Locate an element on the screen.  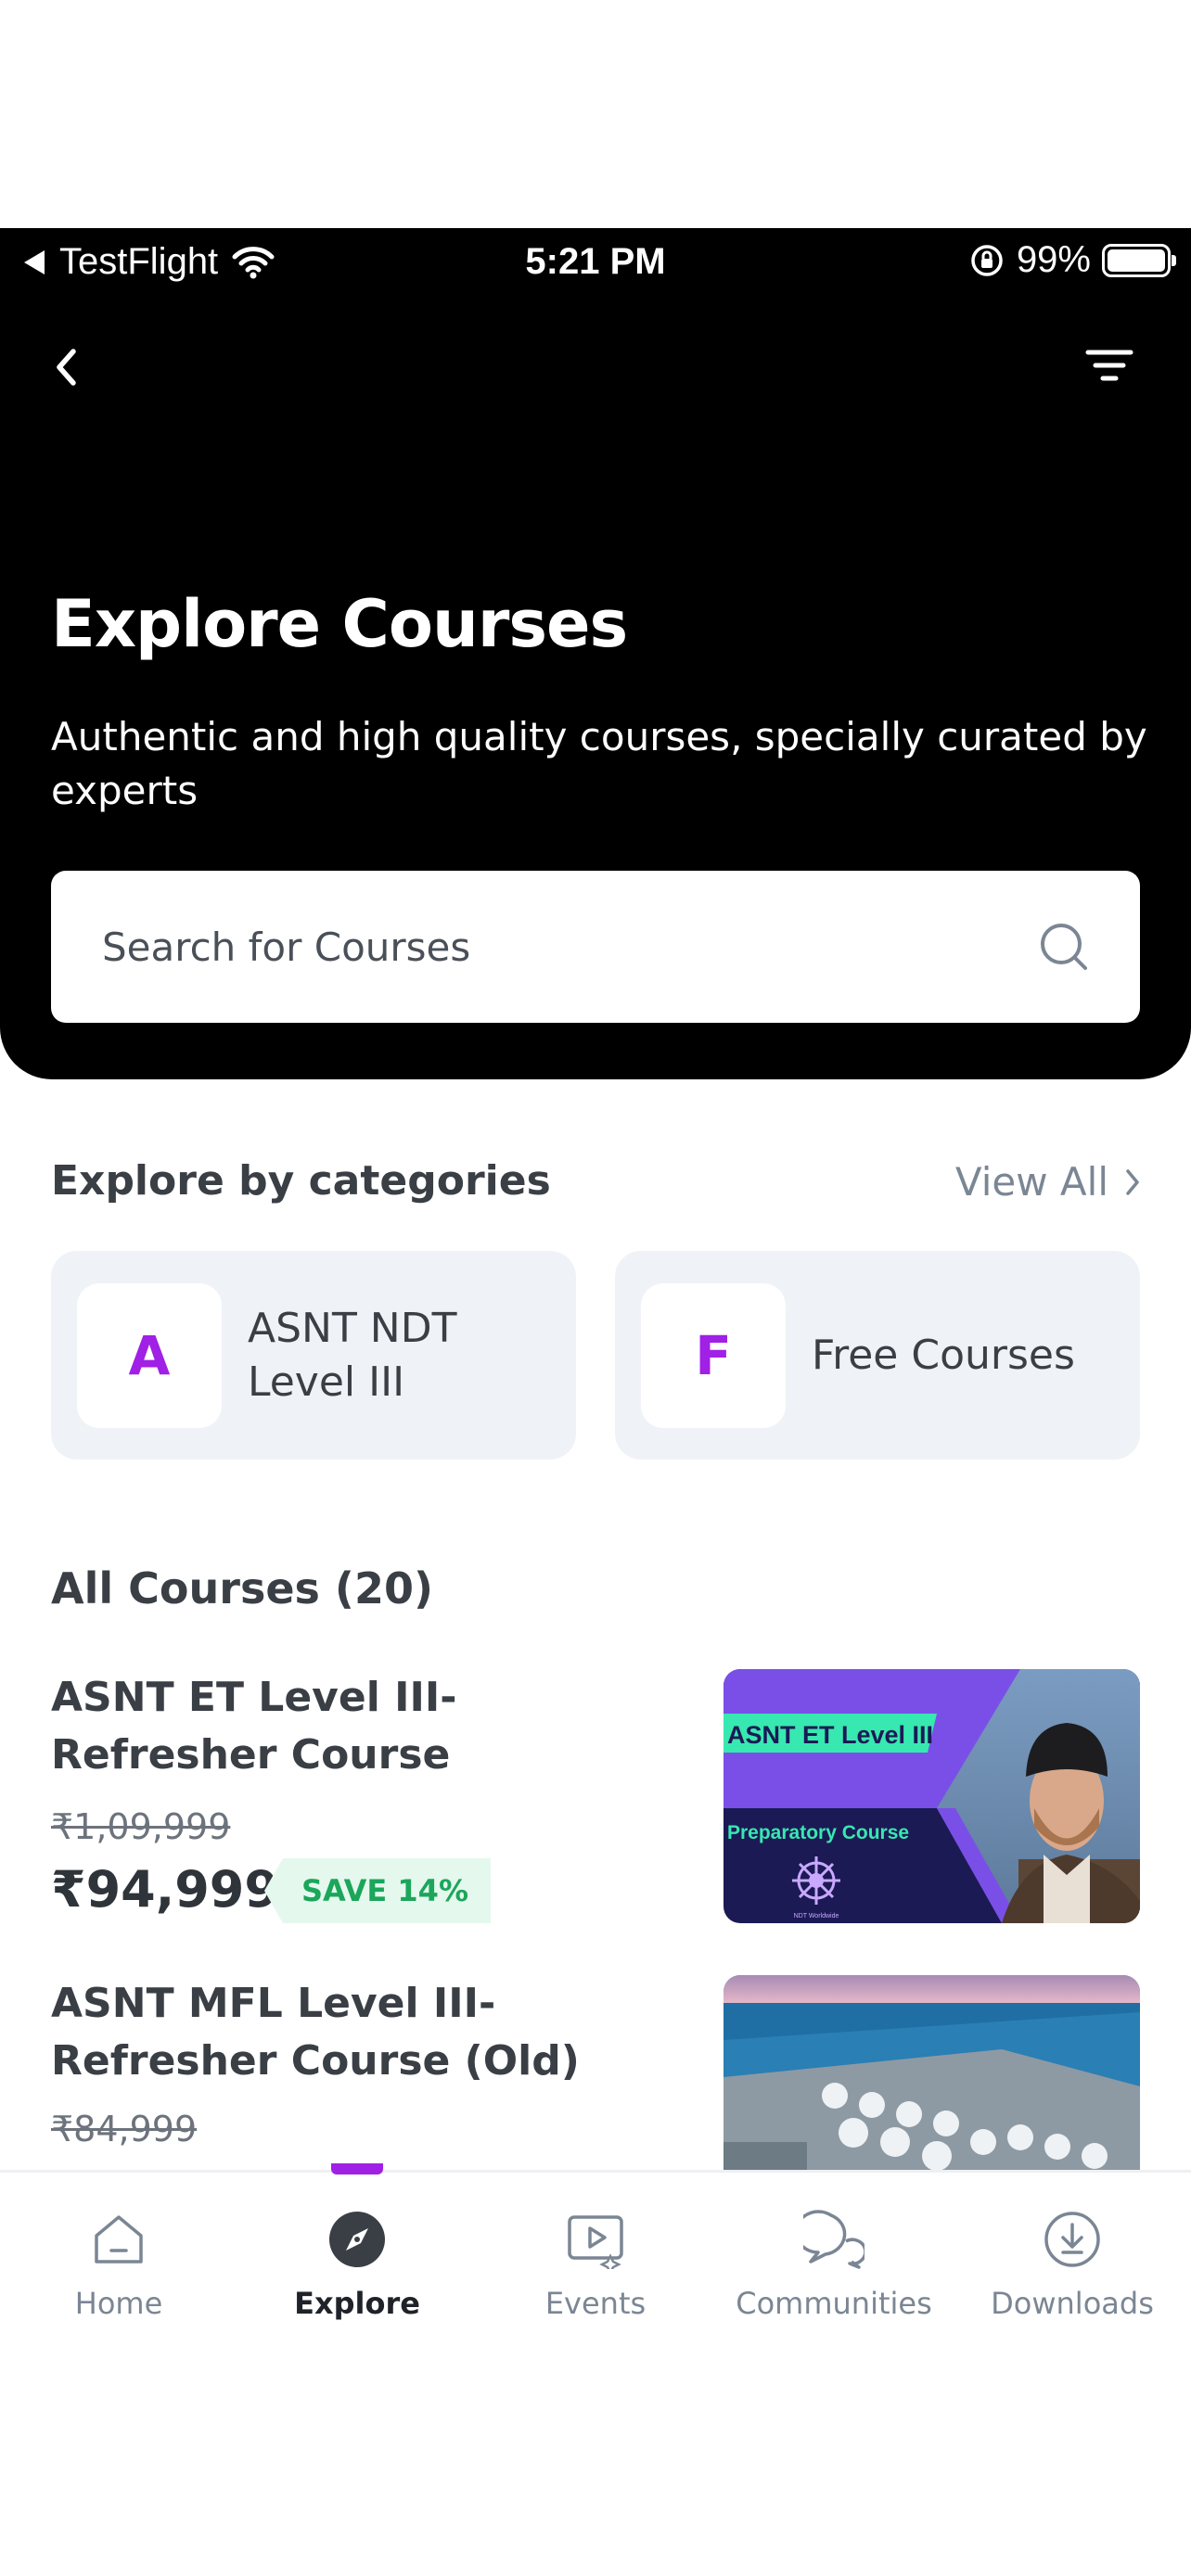
tab-events: Events is located at coordinates (595, 2265).